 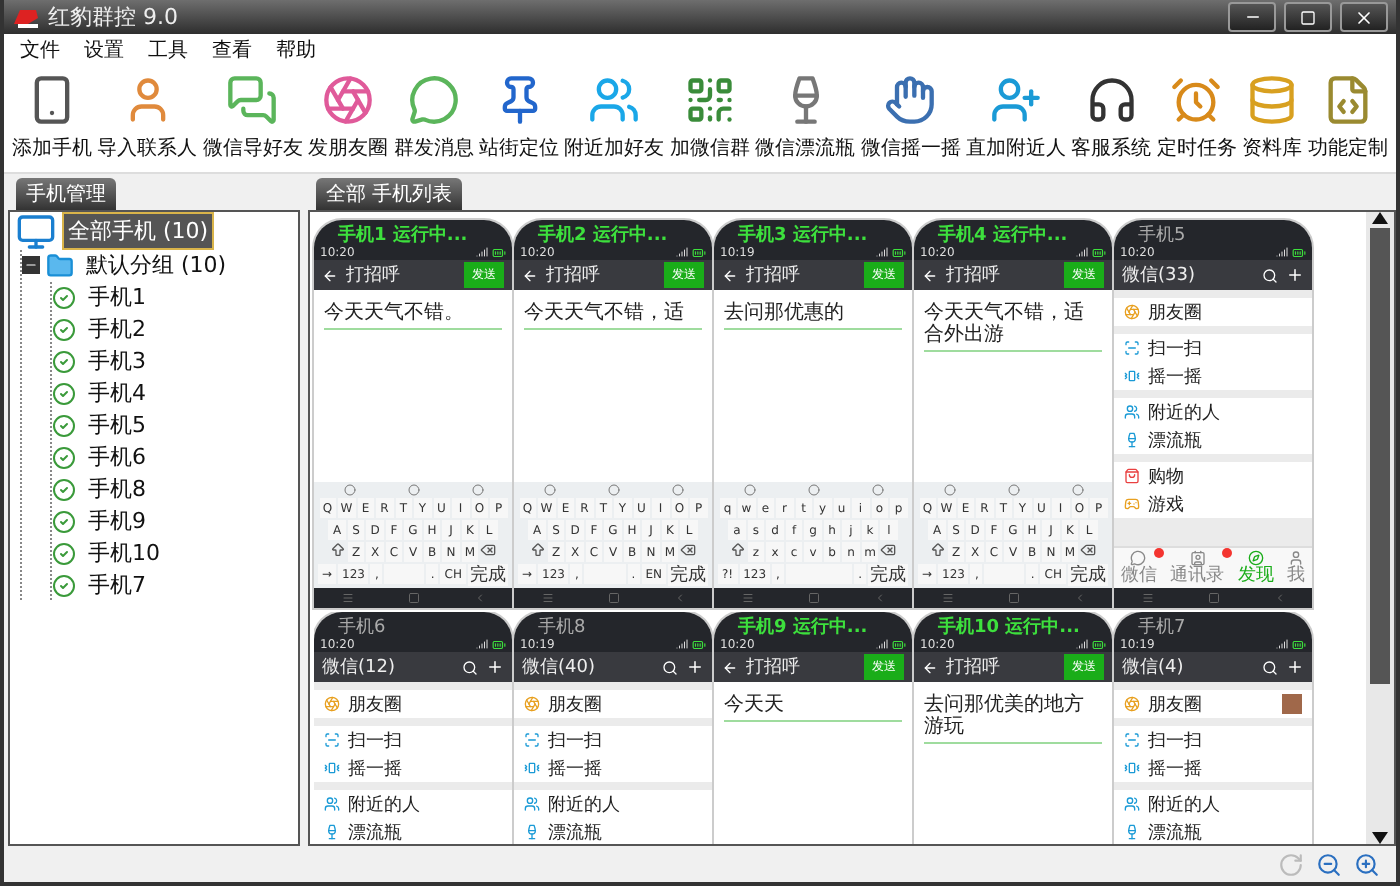 I want to click on tree-item: 手机9, so click(x=117, y=521).